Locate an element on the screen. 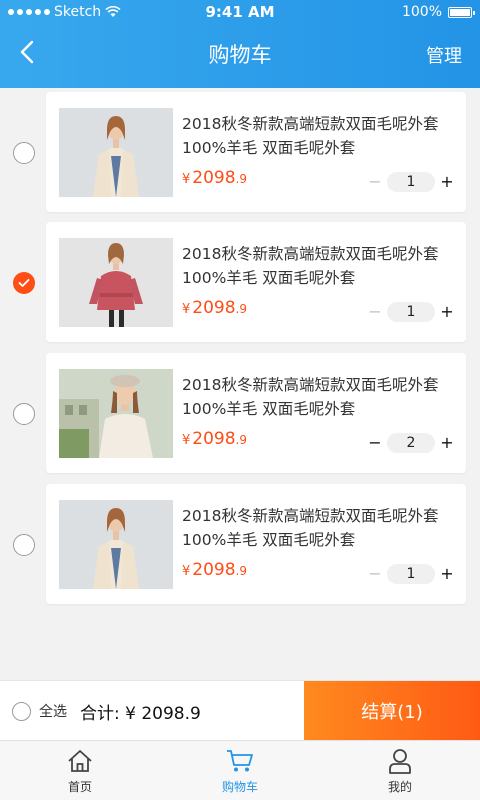 The height and width of the screenshot is (800, 480). checkout-bar: 全选 合计: ¥ 2098.9 结算(1) is located at coordinates (240, 710).